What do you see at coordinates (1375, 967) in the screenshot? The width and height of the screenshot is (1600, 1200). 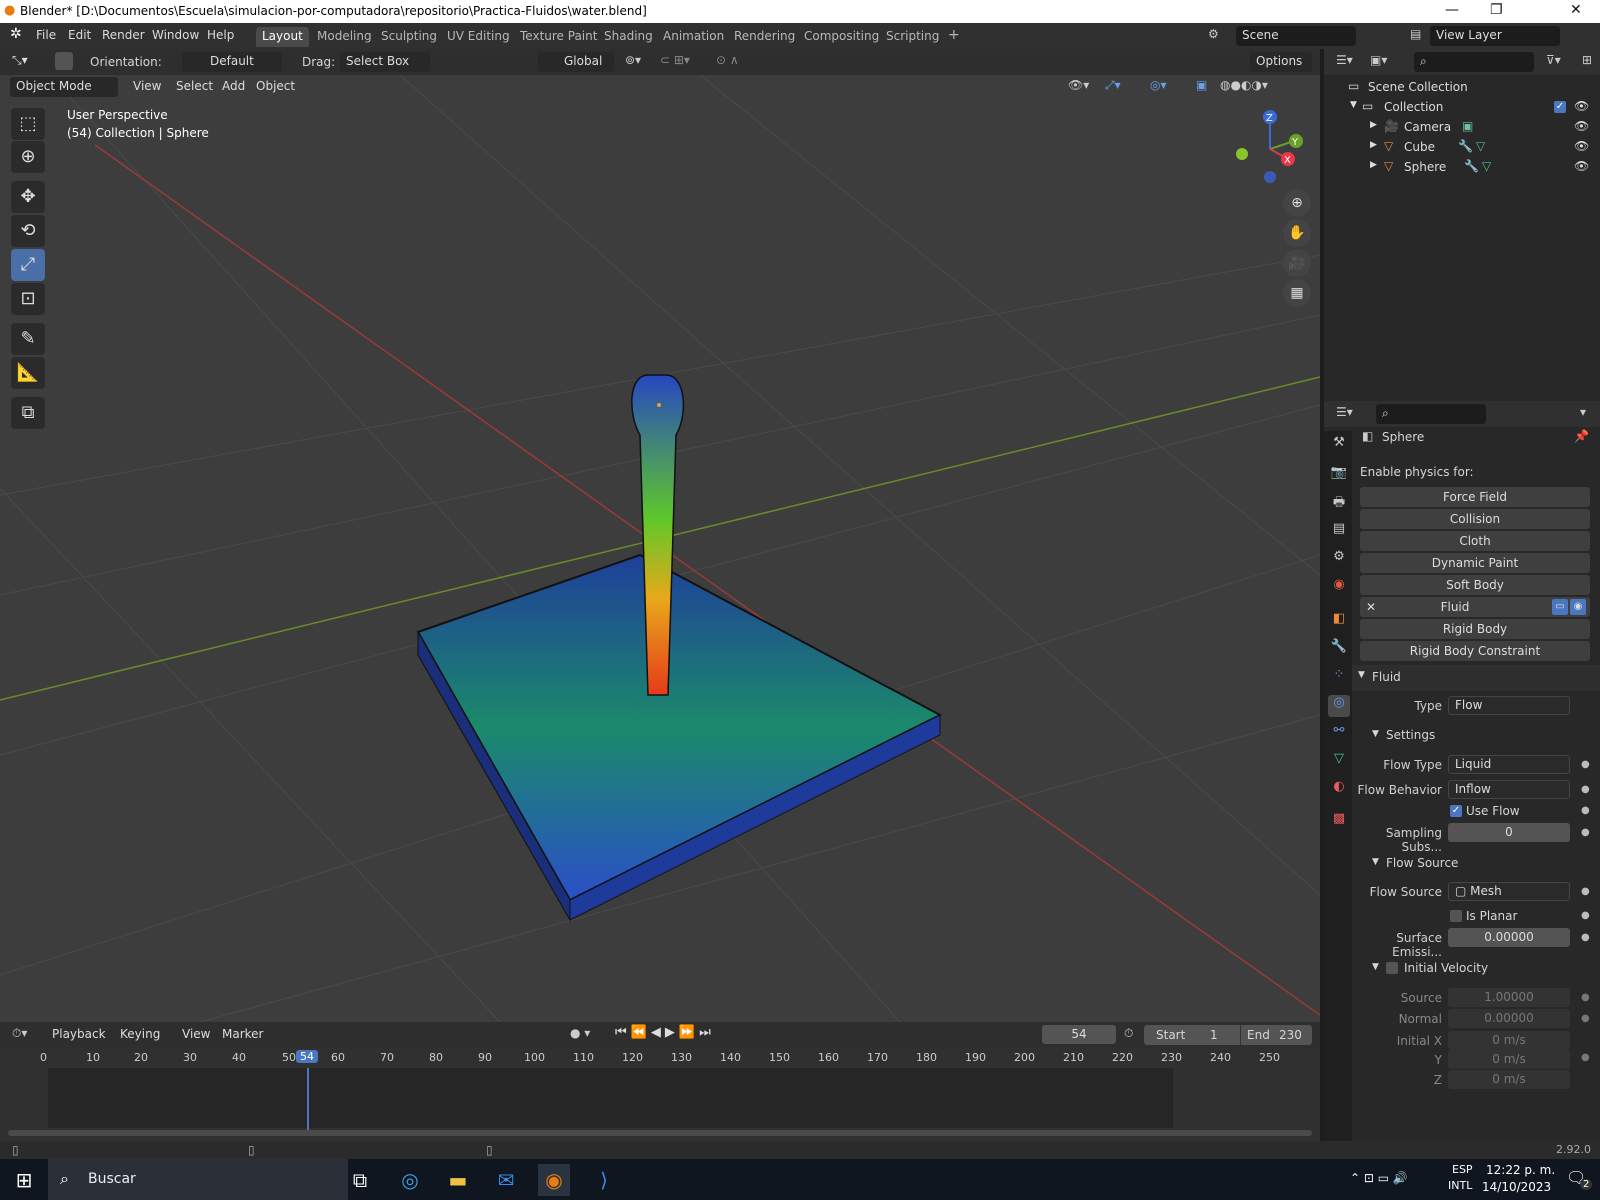 I see `initial-velocity-collapse-icon: ▼` at bounding box center [1375, 967].